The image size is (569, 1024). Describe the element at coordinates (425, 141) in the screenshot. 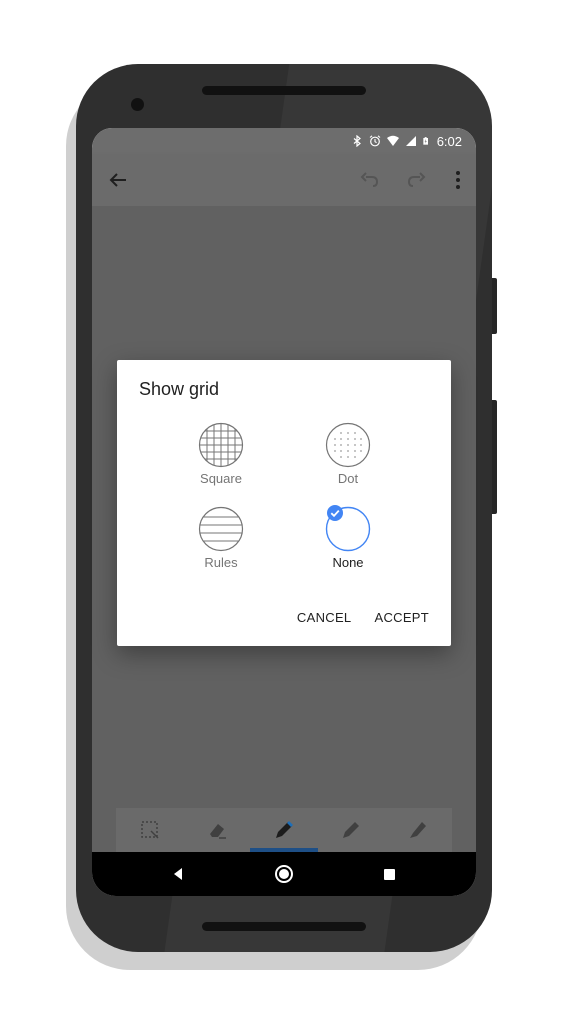

I see `battery-charging-icon` at that location.